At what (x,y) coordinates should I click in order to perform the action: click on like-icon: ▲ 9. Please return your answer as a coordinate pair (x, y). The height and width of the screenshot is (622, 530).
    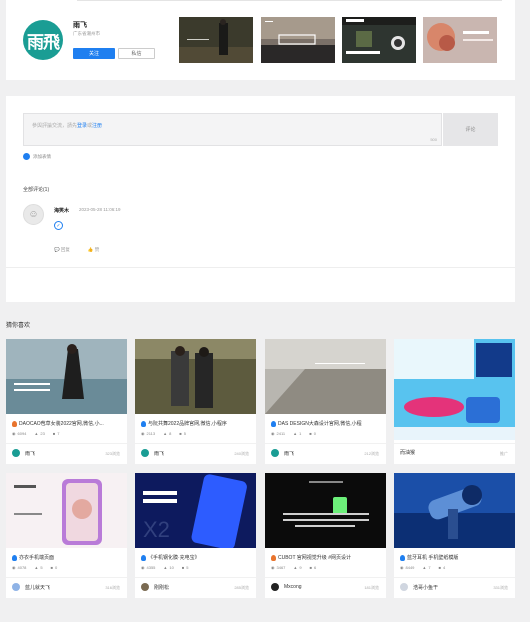
    Looking at the image, I should click on (297, 567).